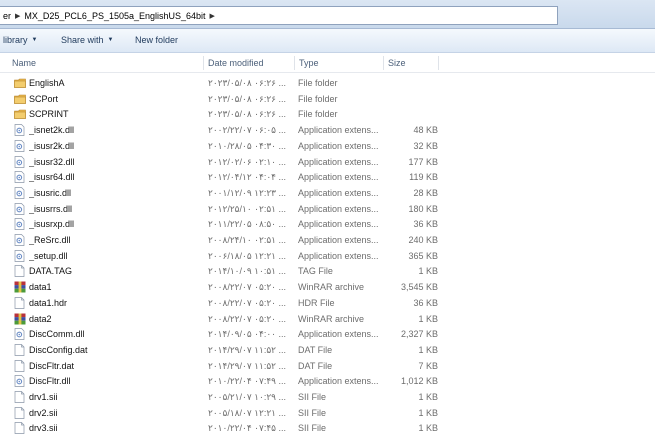  Describe the element at coordinates (51, 271) in the screenshot. I see `file-name: DATA.TAG` at that location.